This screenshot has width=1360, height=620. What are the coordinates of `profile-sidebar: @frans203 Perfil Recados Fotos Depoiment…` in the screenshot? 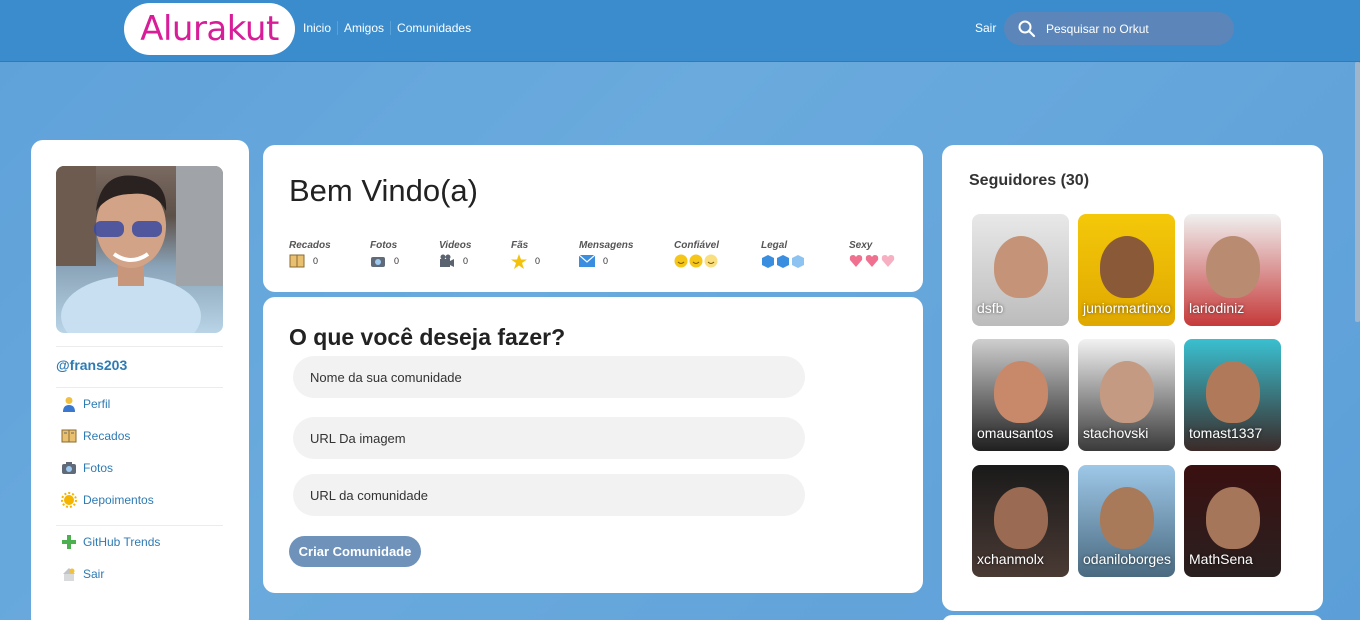 It's located at (140, 380).